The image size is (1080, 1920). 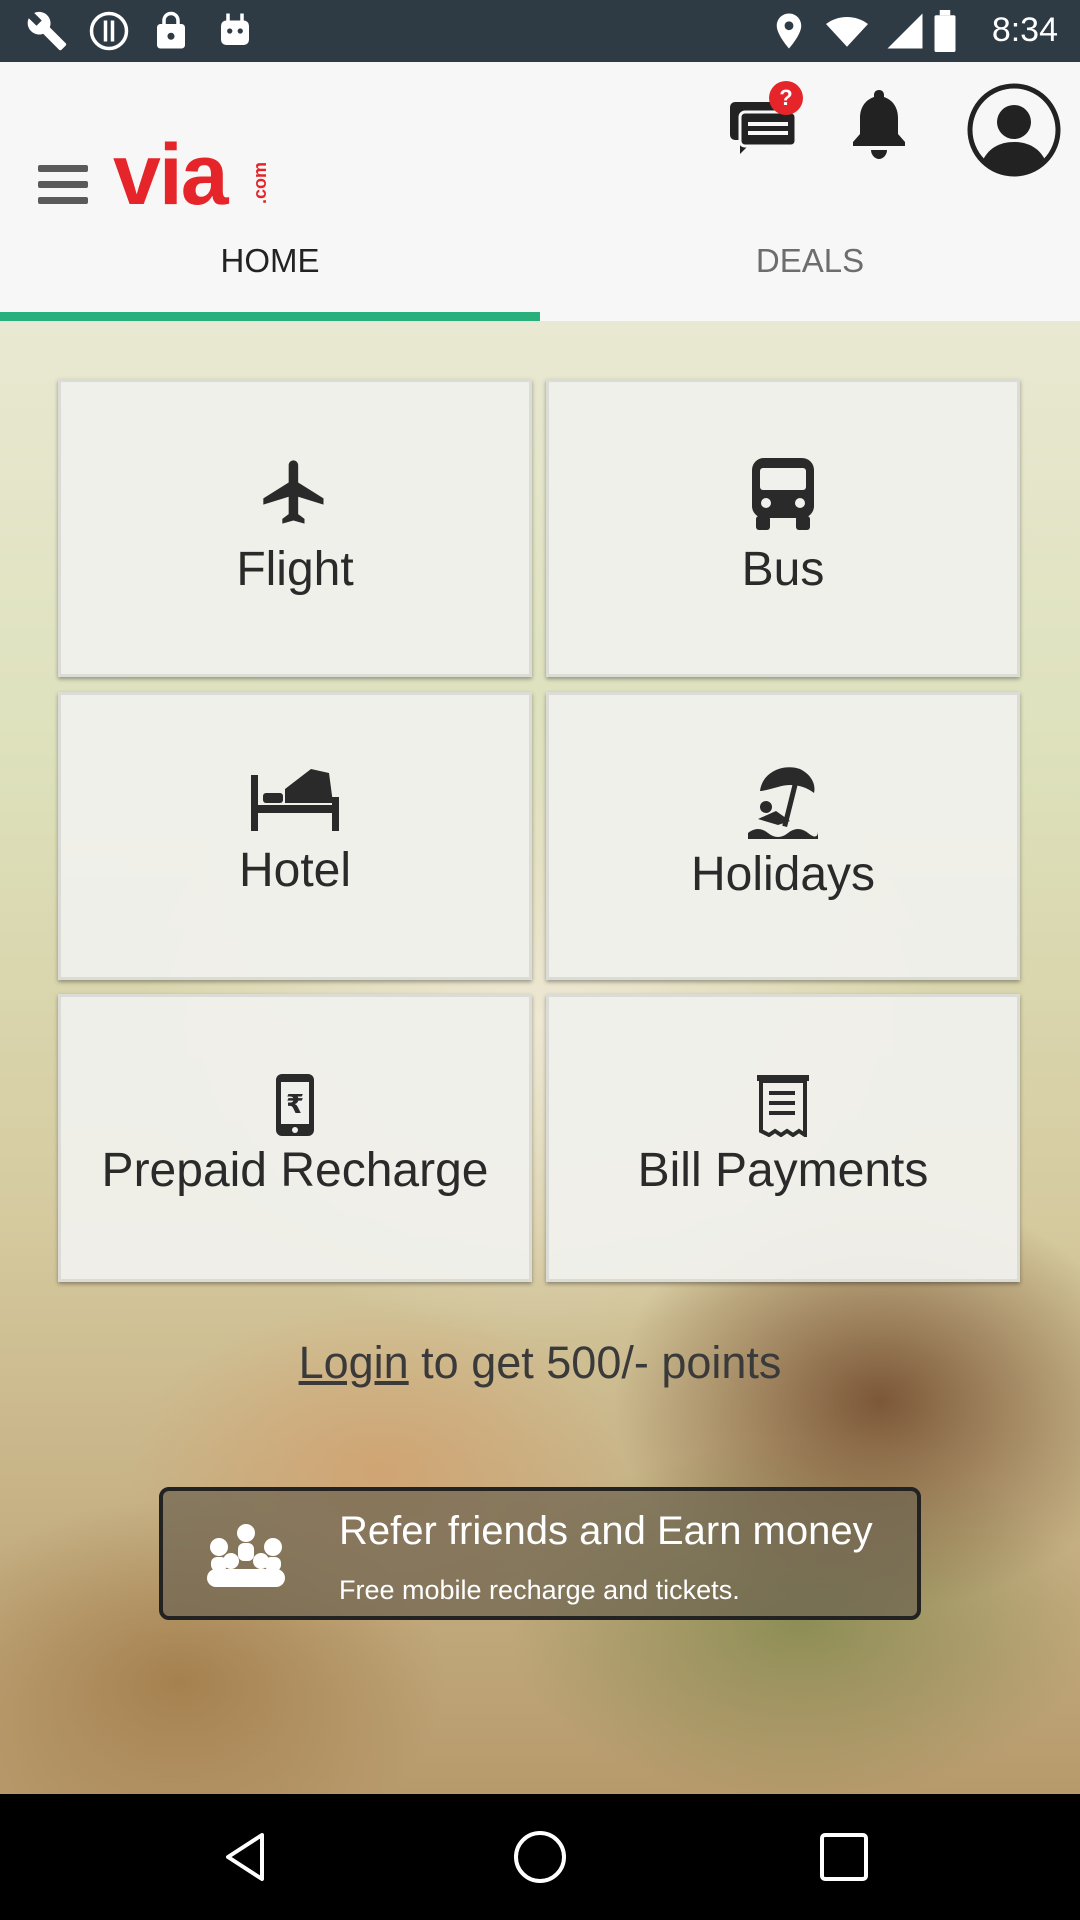 I want to click on chat-badge: ?, so click(x=785, y=97).